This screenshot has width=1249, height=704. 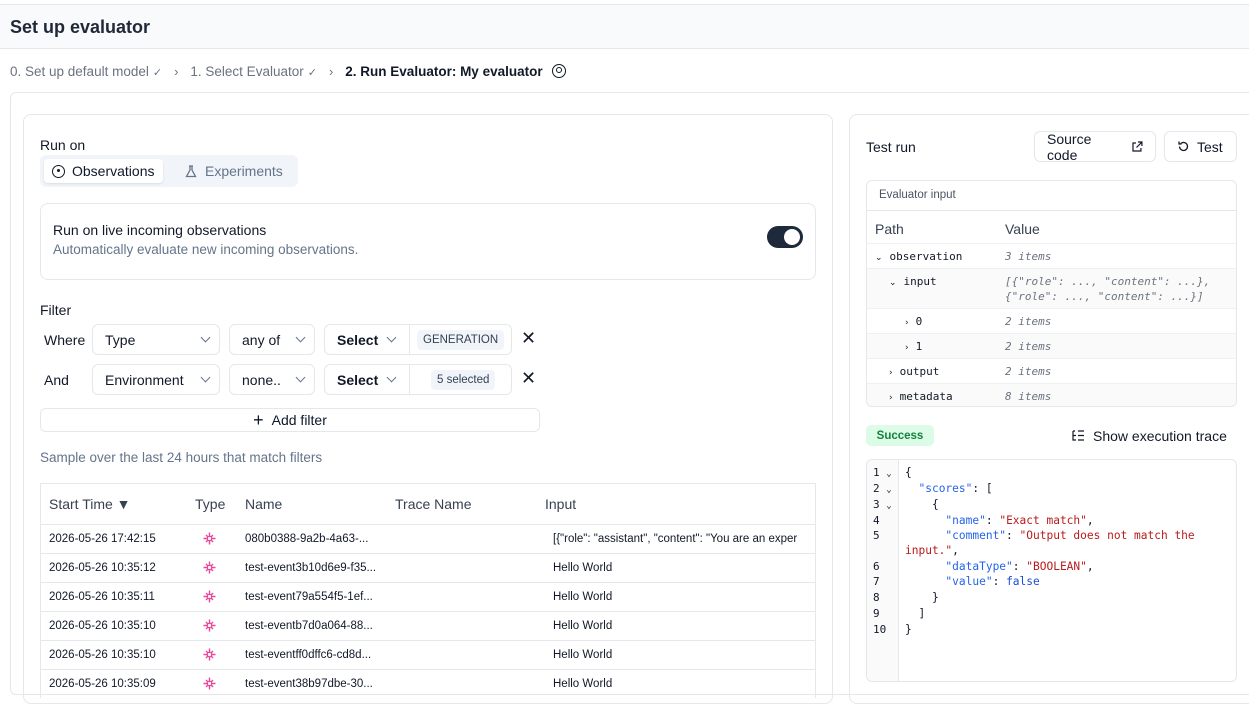 What do you see at coordinates (1019, 566) in the screenshot?
I see `code-line: "dataType": "BOOLEAN",` at bounding box center [1019, 566].